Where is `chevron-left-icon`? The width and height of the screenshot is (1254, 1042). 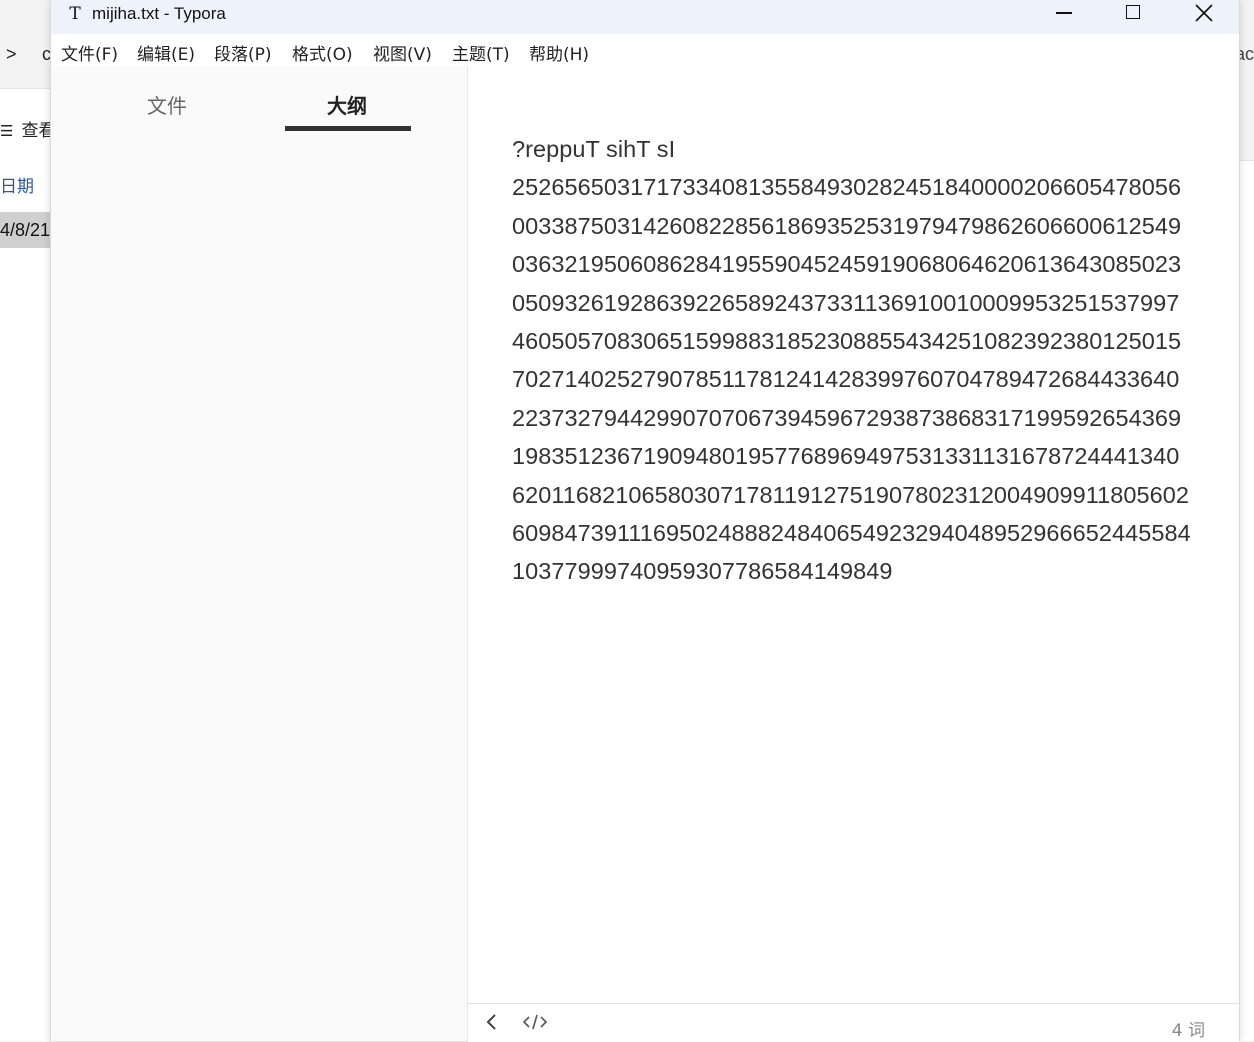
chevron-left-icon is located at coordinates (492, 1022).